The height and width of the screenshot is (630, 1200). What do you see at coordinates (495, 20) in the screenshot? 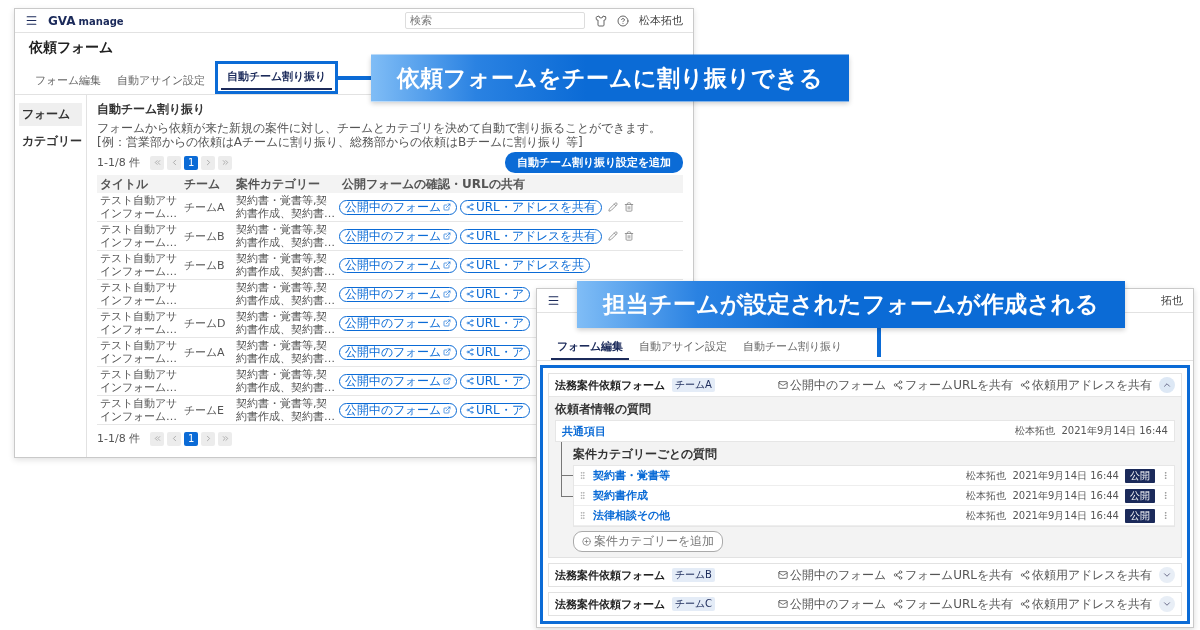
I see `search-field: 検索` at bounding box center [495, 20].